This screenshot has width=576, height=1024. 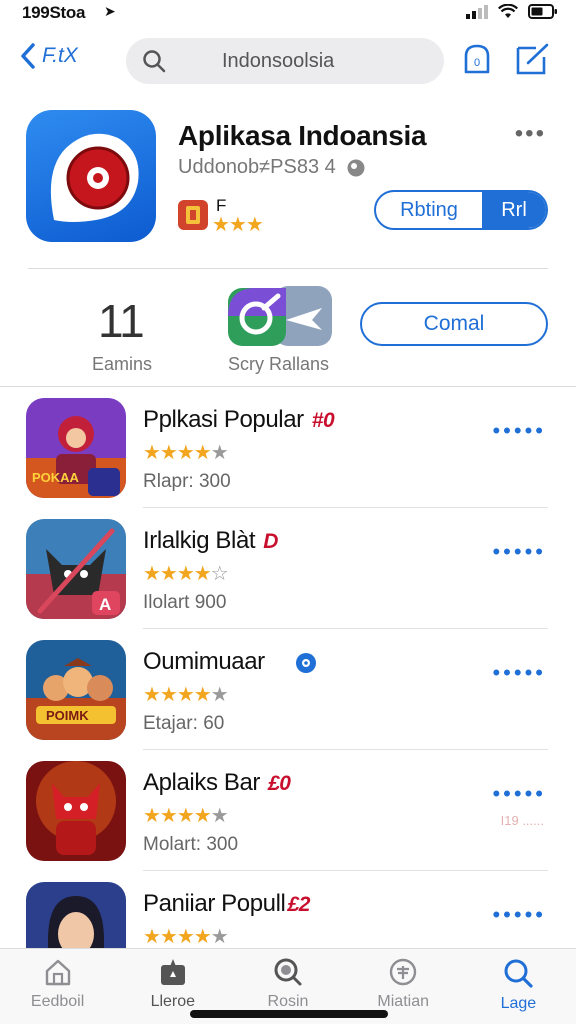 What do you see at coordinates (454, 324) in the screenshot?
I see `comal-button: Comal` at bounding box center [454, 324].